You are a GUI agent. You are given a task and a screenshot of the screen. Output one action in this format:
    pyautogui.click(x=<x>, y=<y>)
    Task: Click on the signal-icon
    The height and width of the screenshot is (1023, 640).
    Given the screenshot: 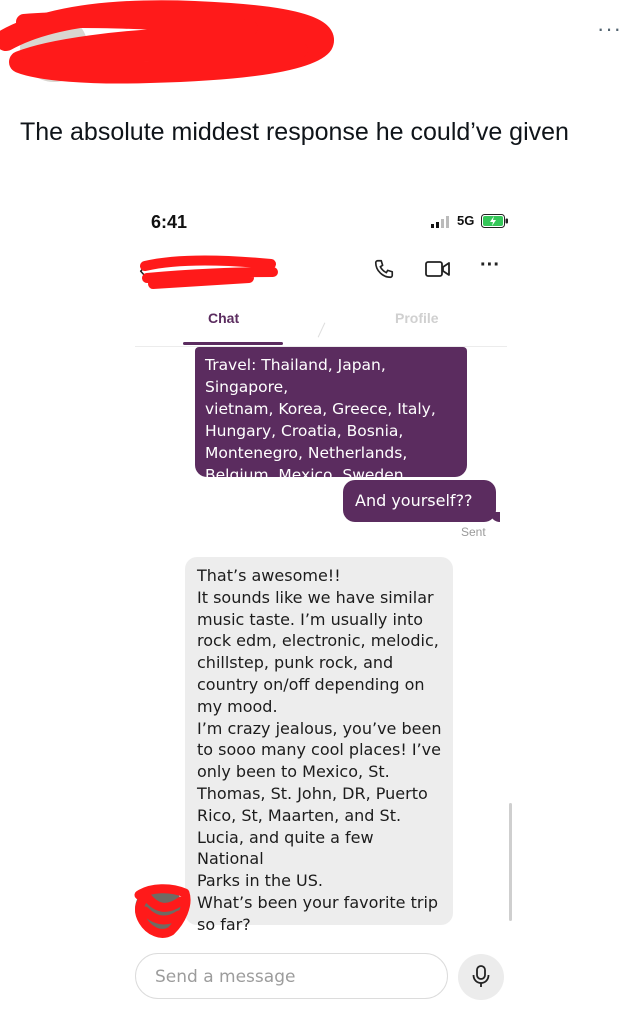 What is the action you would take?
    pyautogui.click(x=440, y=222)
    